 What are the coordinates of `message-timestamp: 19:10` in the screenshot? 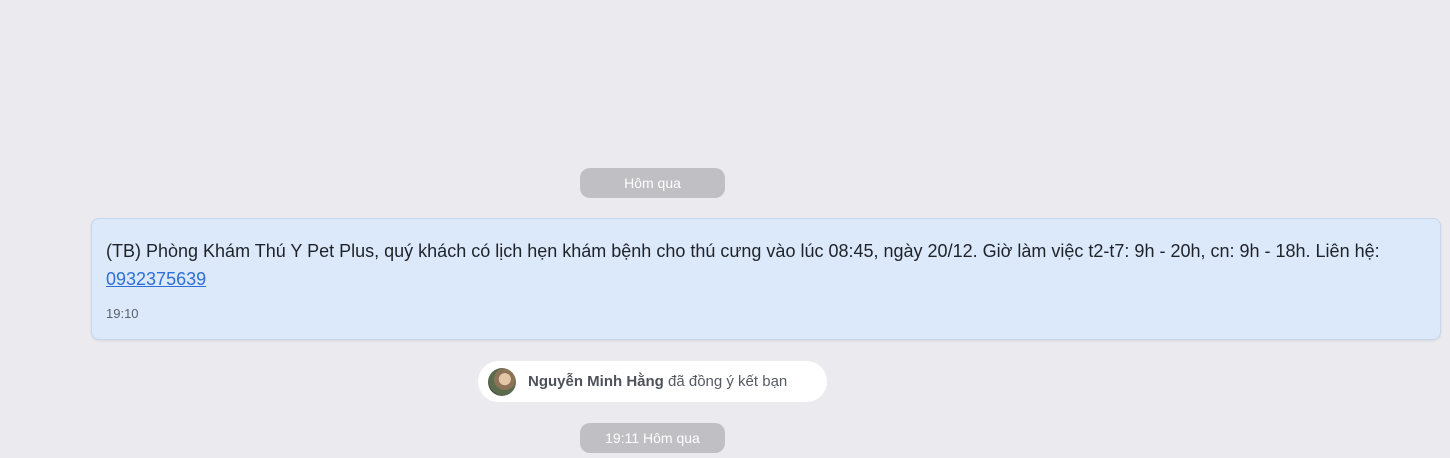 It's located at (122, 313).